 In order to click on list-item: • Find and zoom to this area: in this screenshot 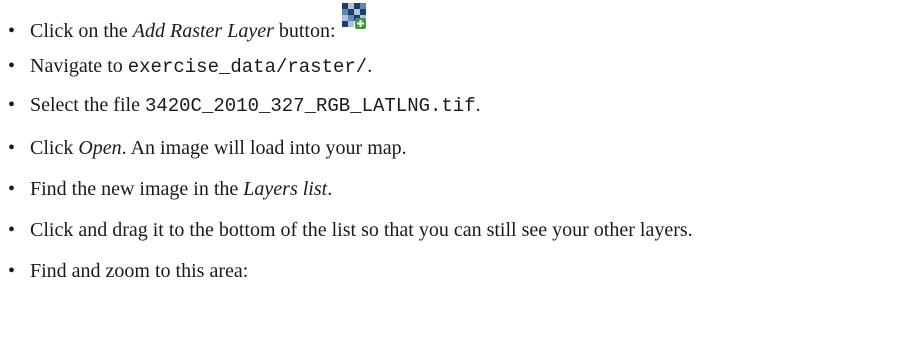, I will do `click(128, 271)`.